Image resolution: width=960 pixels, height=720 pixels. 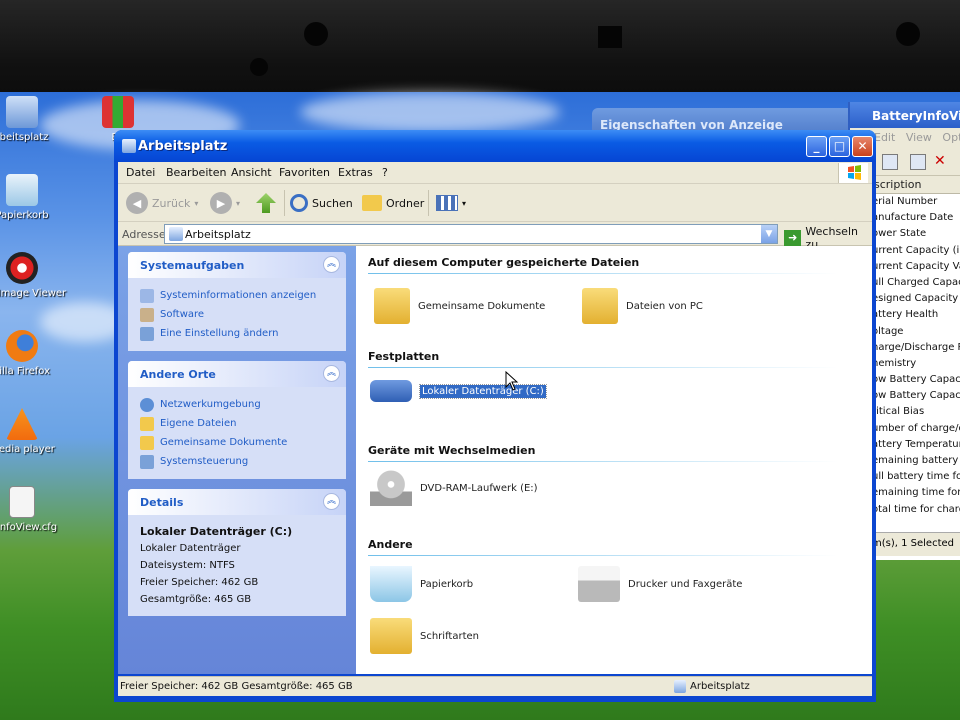 I want to click on status-location: Arbeitsplatz, so click(x=712, y=686).